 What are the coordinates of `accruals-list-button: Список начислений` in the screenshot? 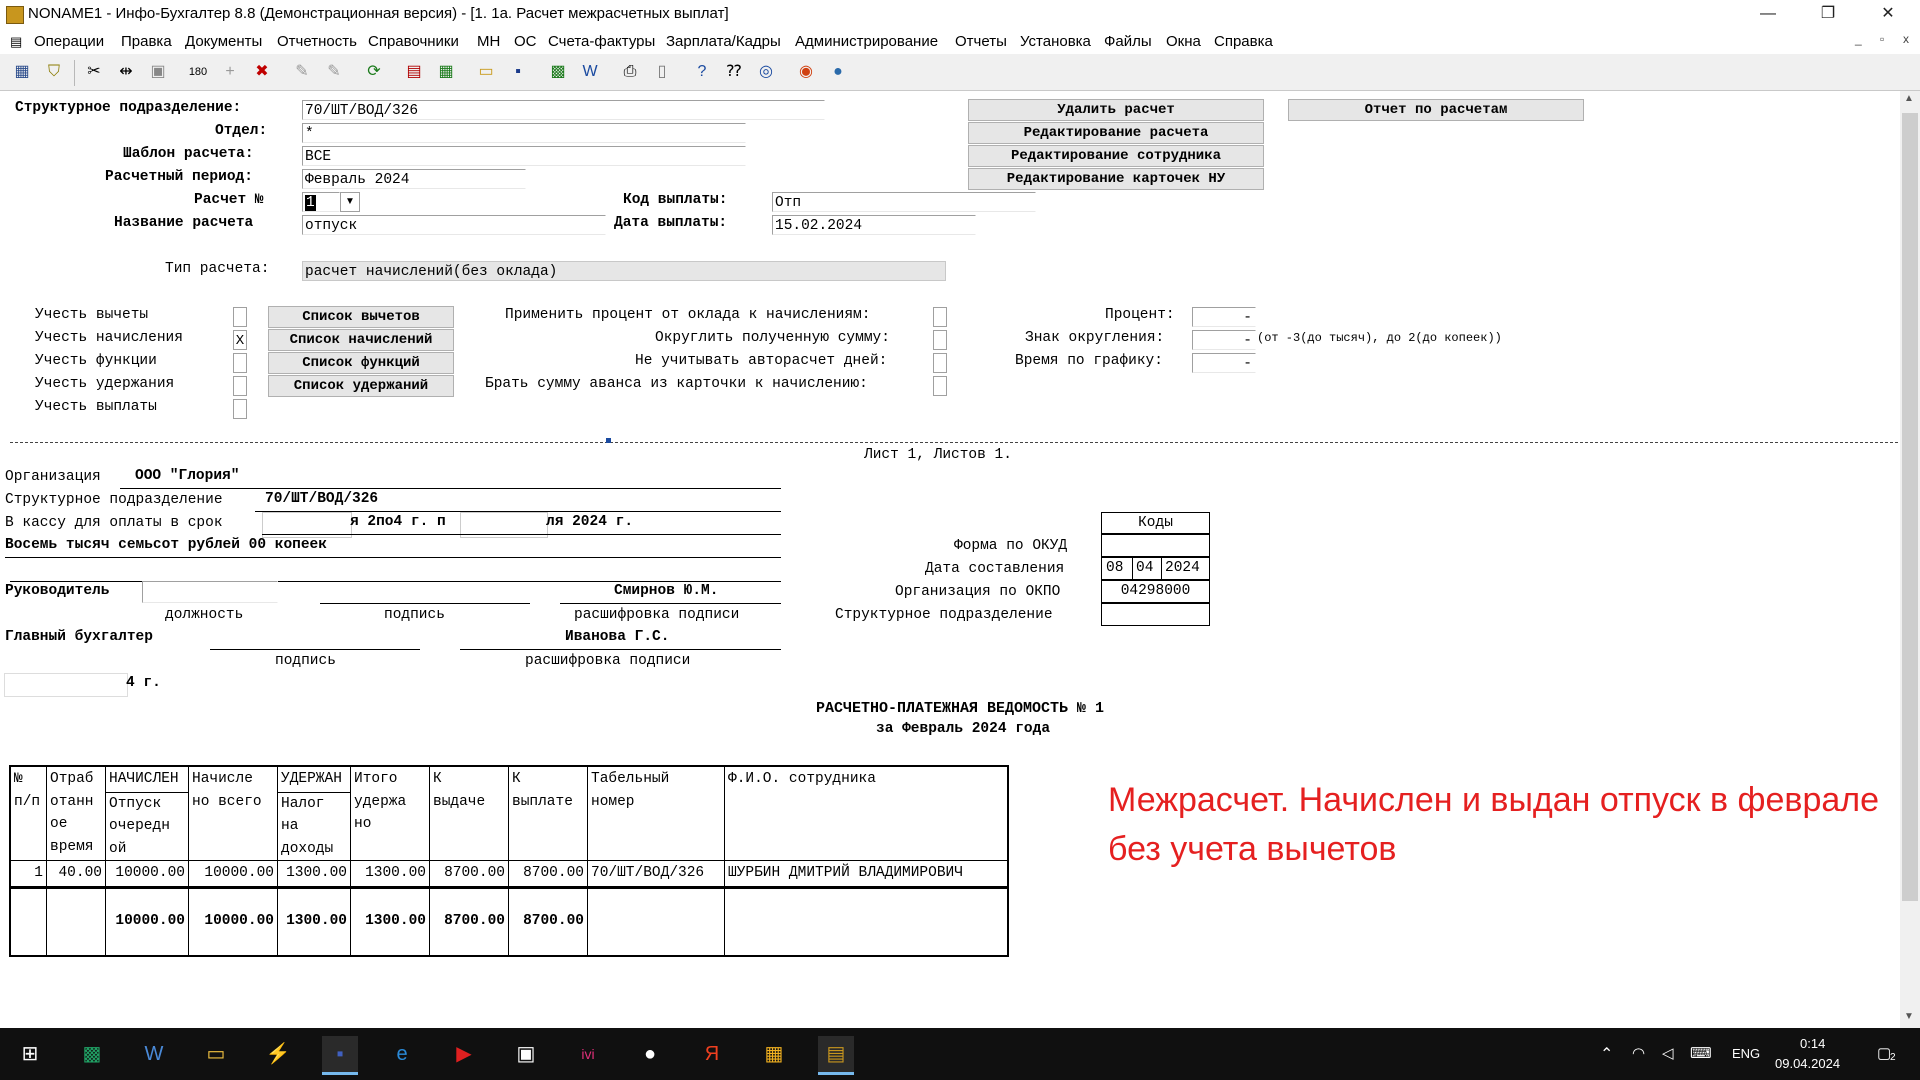 It's located at (361, 340).